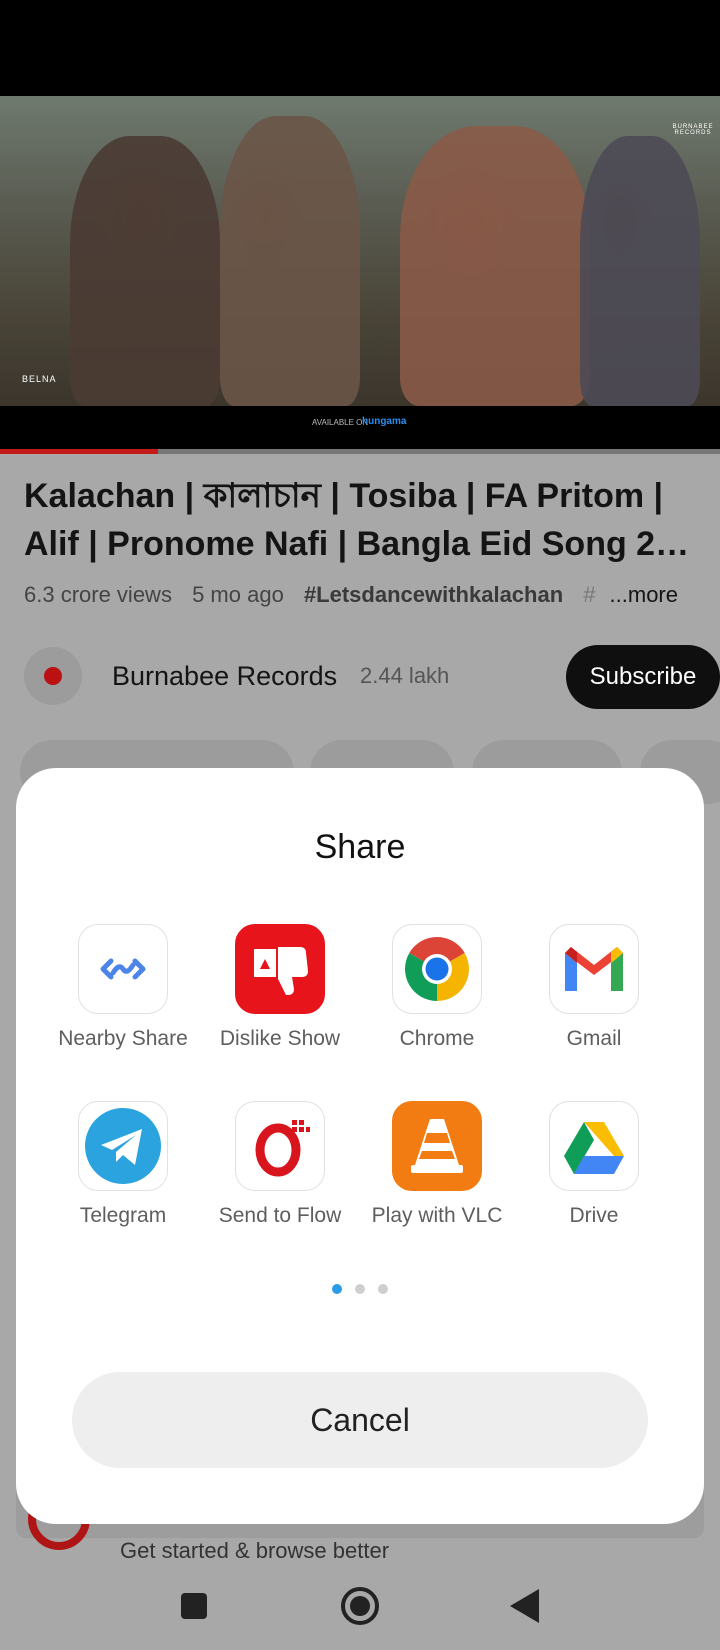  What do you see at coordinates (53, 676) in the screenshot?
I see `avatar` at bounding box center [53, 676].